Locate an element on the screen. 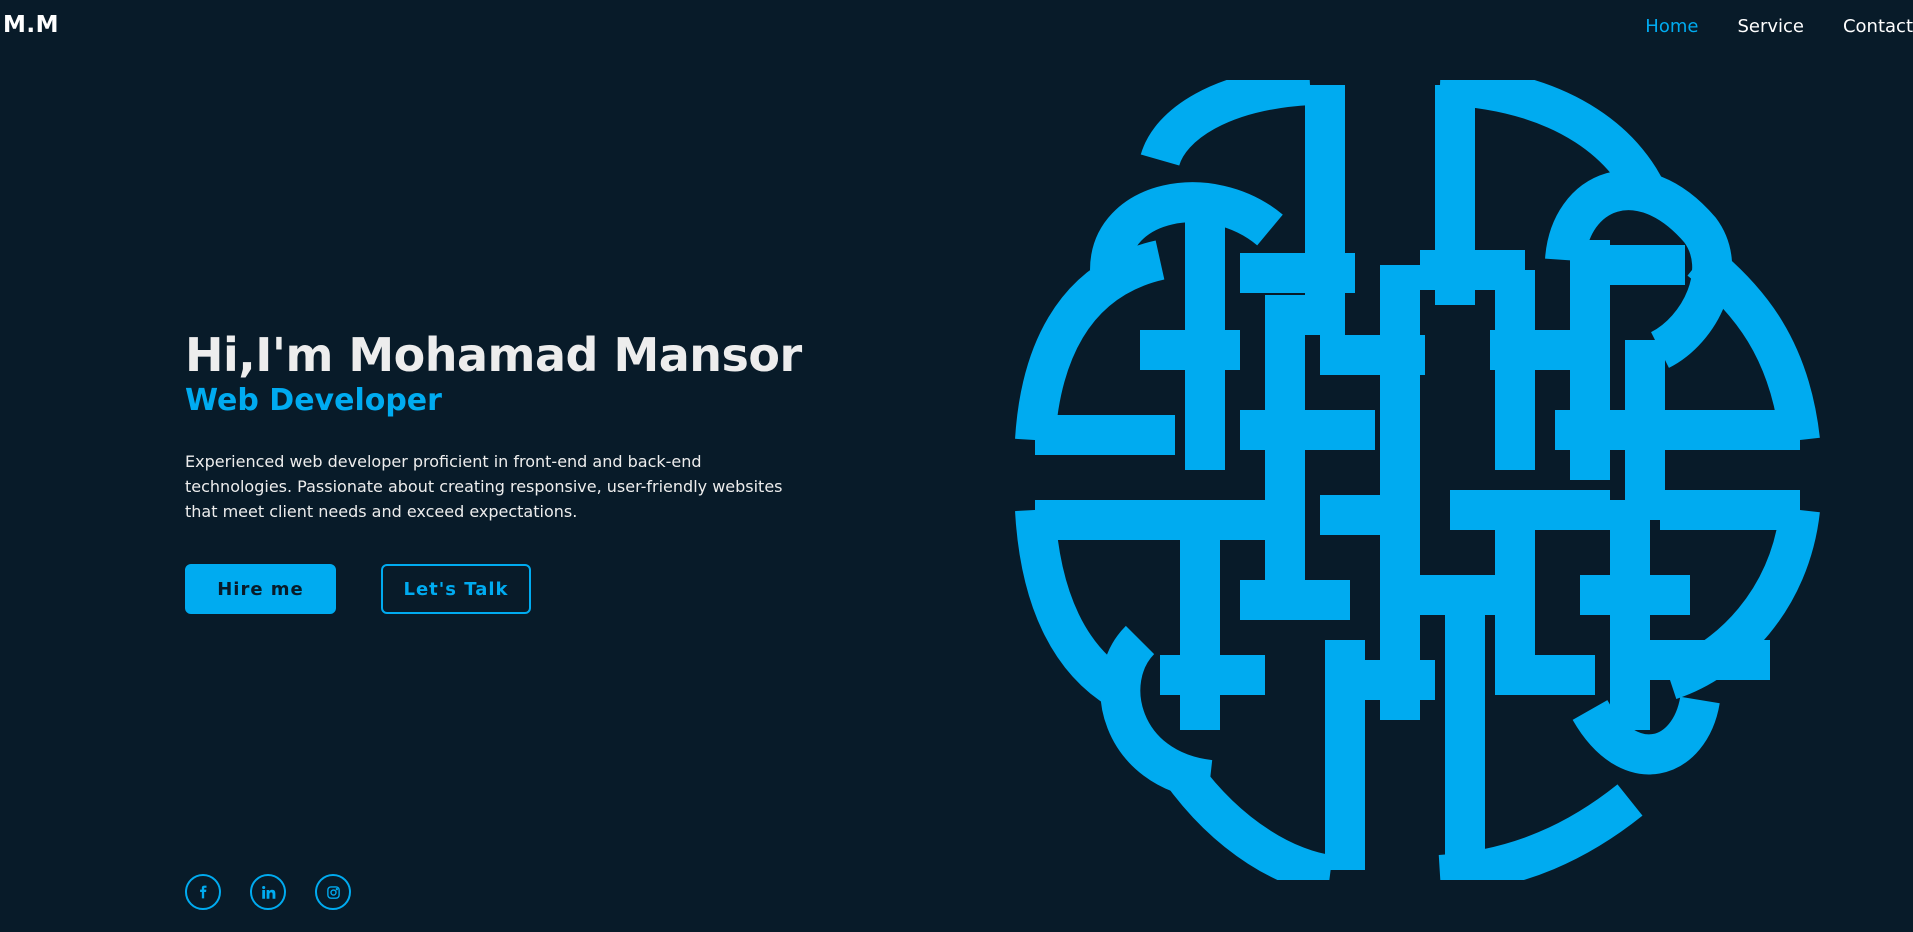  nav-service: Service is located at coordinates (1770, 26).